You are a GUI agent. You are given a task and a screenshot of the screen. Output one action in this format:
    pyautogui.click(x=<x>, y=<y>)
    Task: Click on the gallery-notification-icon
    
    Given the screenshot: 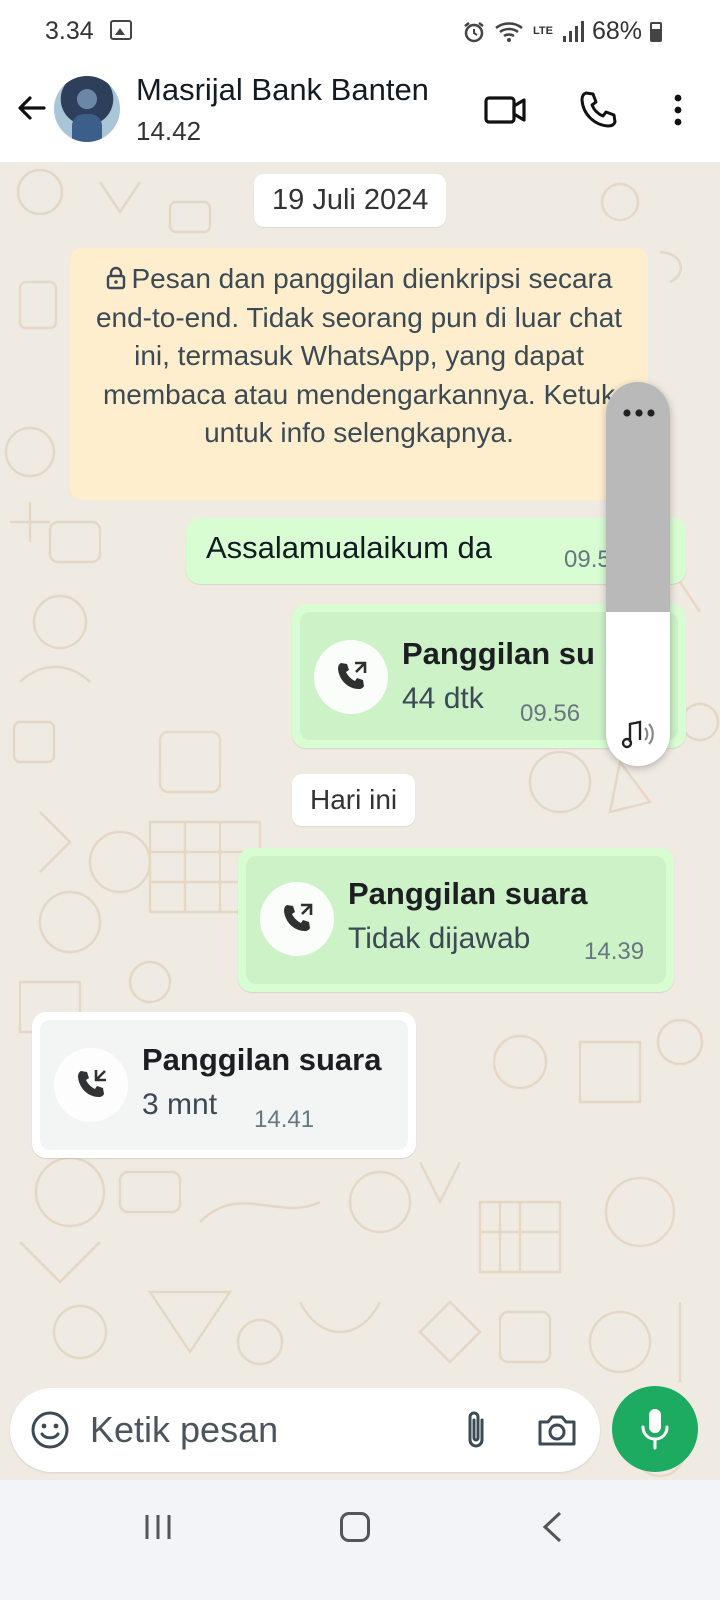 What is the action you would take?
    pyautogui.click(x=121, y=30)
    